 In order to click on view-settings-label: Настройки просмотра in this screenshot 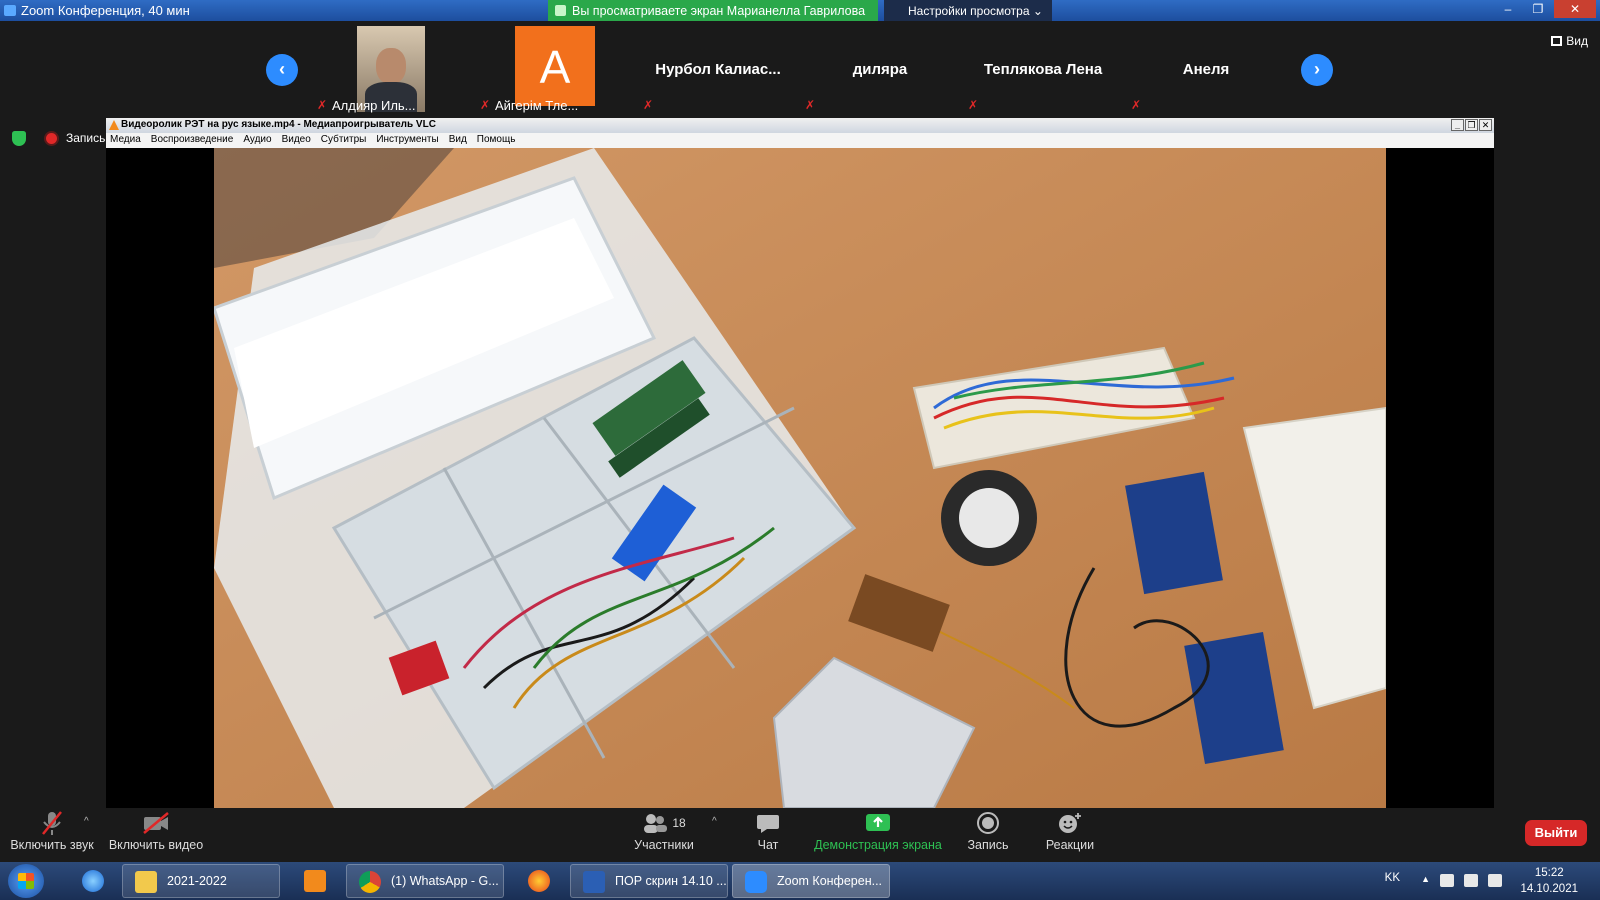, I will do `click(969, 11)`.